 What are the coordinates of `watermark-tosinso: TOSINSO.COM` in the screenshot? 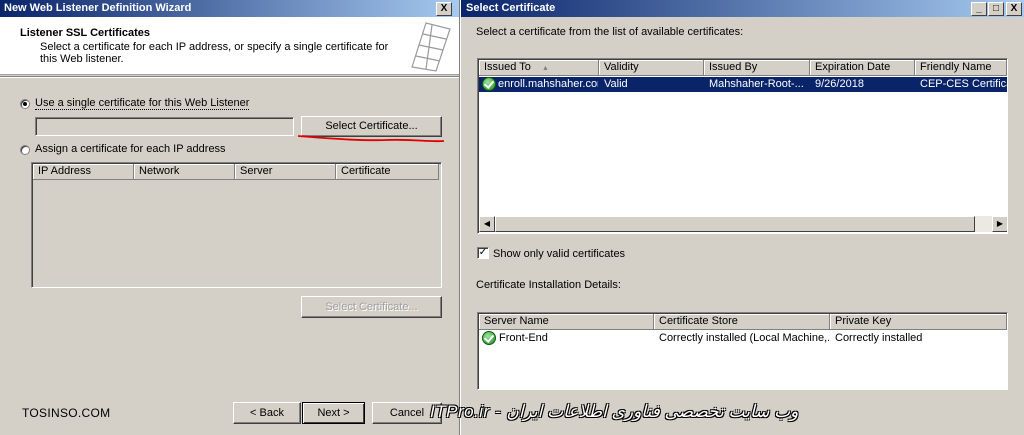 It's located at (66, 413).